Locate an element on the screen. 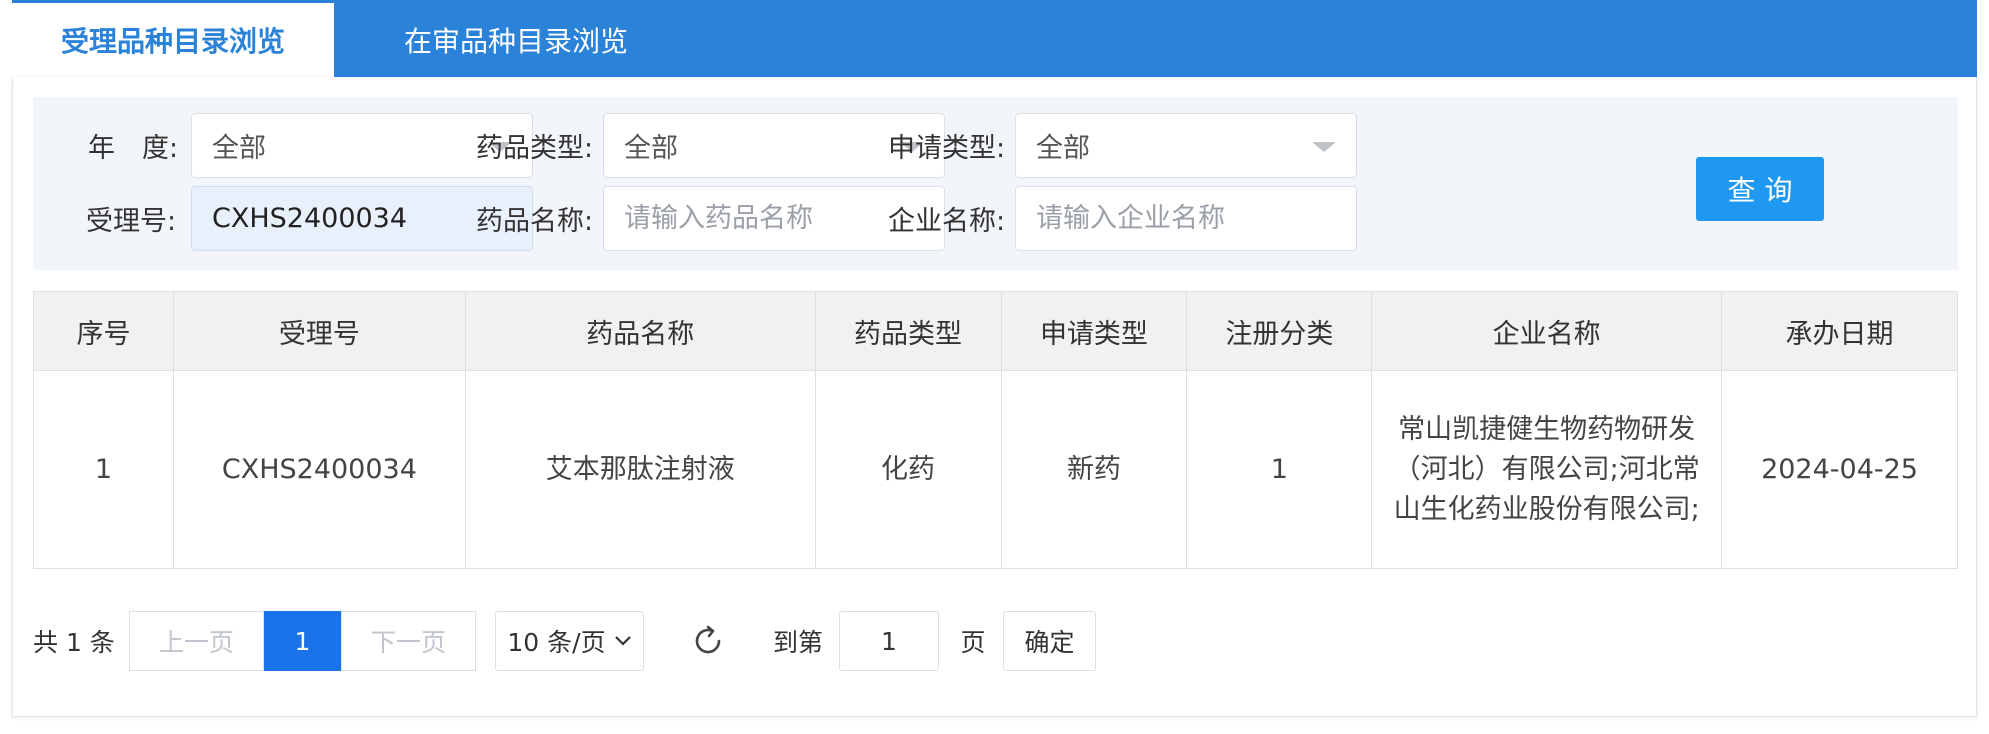  page-size-value: 10 条/页 is located at coordinates (556, 642).